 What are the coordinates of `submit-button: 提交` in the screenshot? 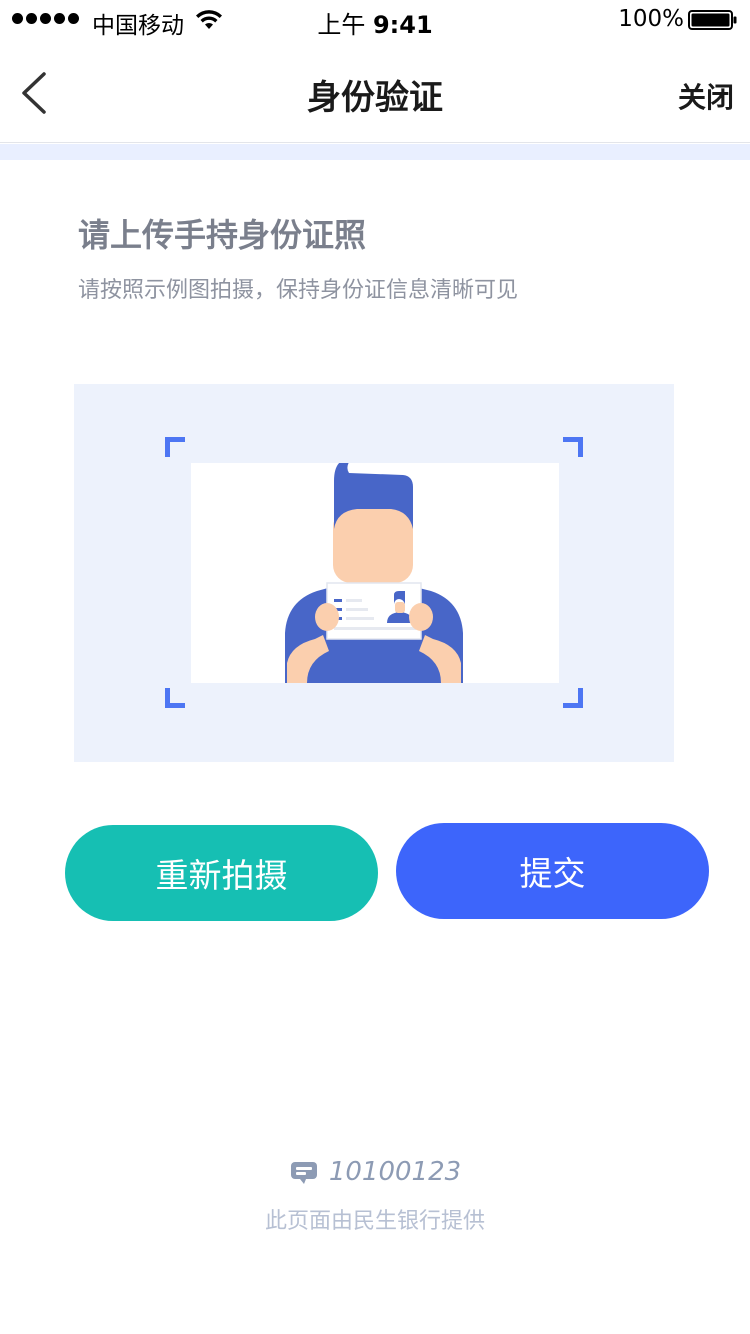 It's located at (552, 871).